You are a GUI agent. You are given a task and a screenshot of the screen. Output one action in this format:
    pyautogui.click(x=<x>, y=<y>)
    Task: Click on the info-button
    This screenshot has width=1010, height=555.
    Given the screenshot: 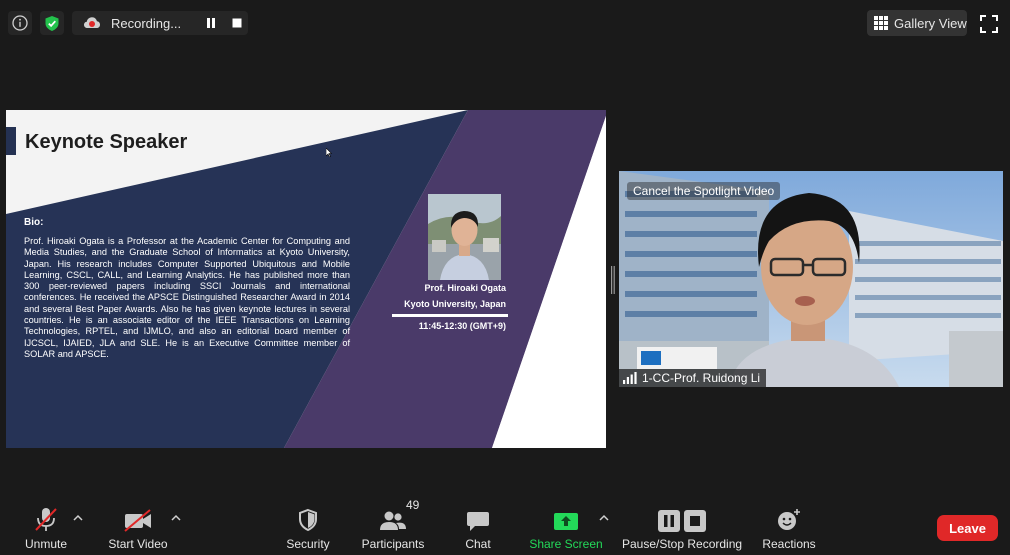 What is the action you would take?
    pyautogui.click(x=20, y=23)
    